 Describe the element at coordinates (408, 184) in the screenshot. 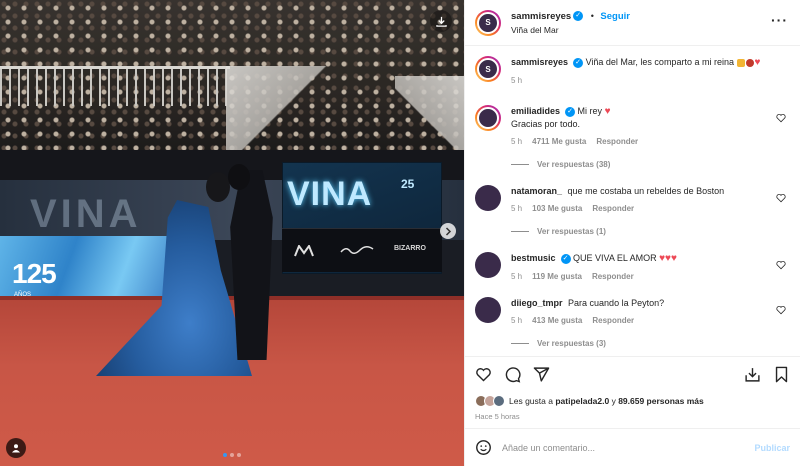

I see `vina-number: 25` at that location.